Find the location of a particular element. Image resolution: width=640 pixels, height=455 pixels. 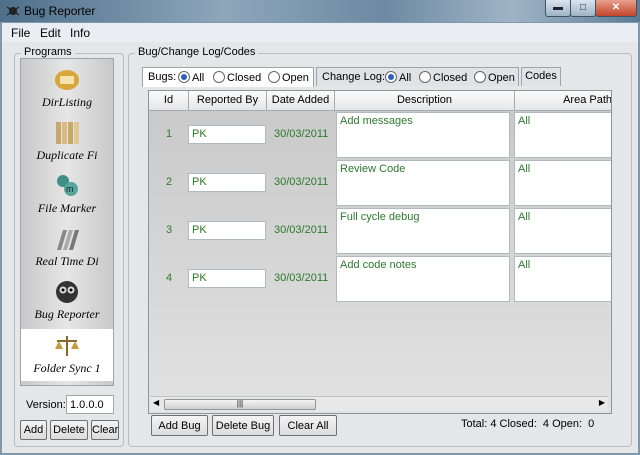

menu-info: Info is located at coordinates (80, 33).